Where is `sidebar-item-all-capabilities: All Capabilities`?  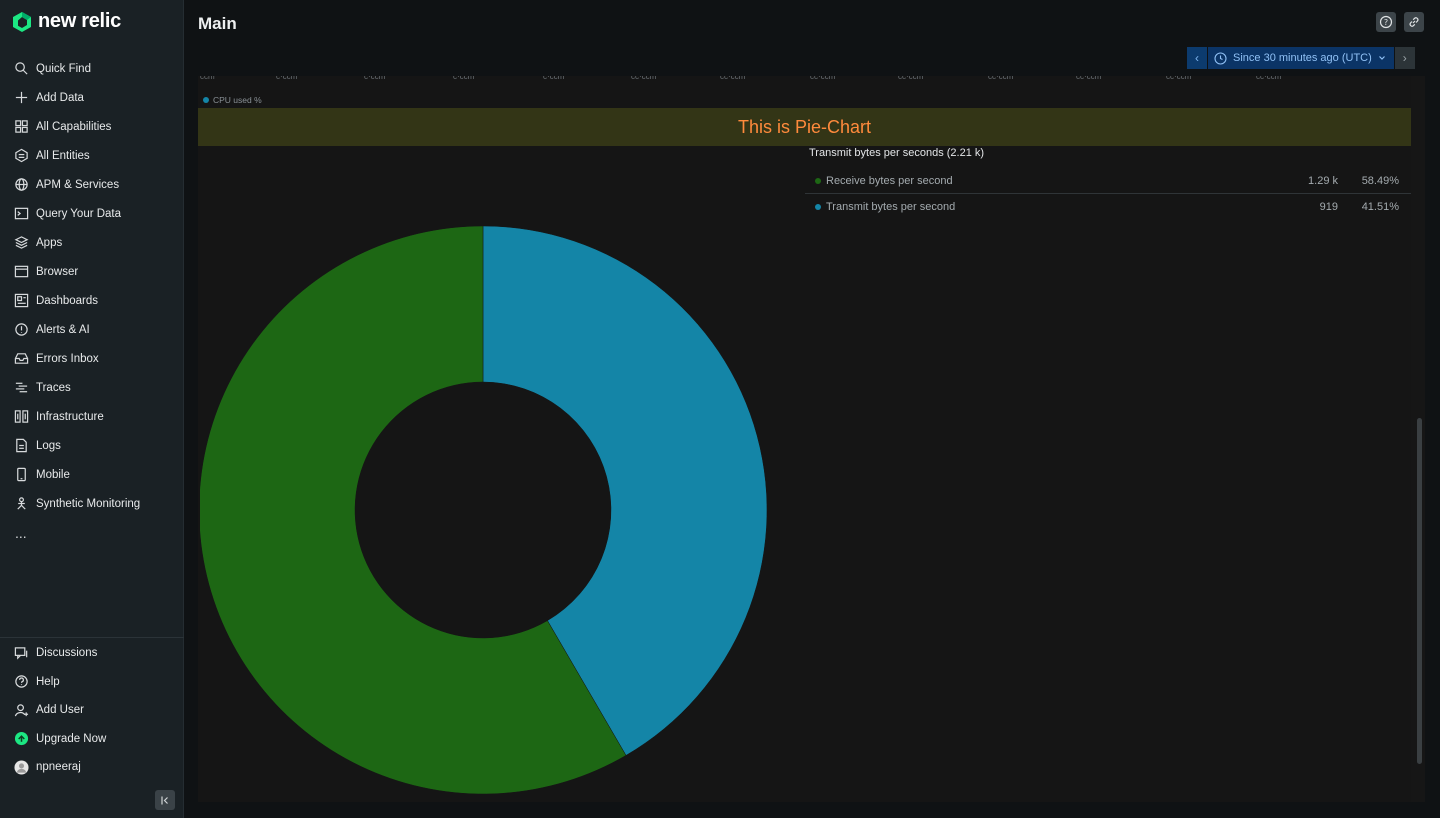
sidebar-item-all-capabilities: All Capabilities is located at coordinates (92, 126).